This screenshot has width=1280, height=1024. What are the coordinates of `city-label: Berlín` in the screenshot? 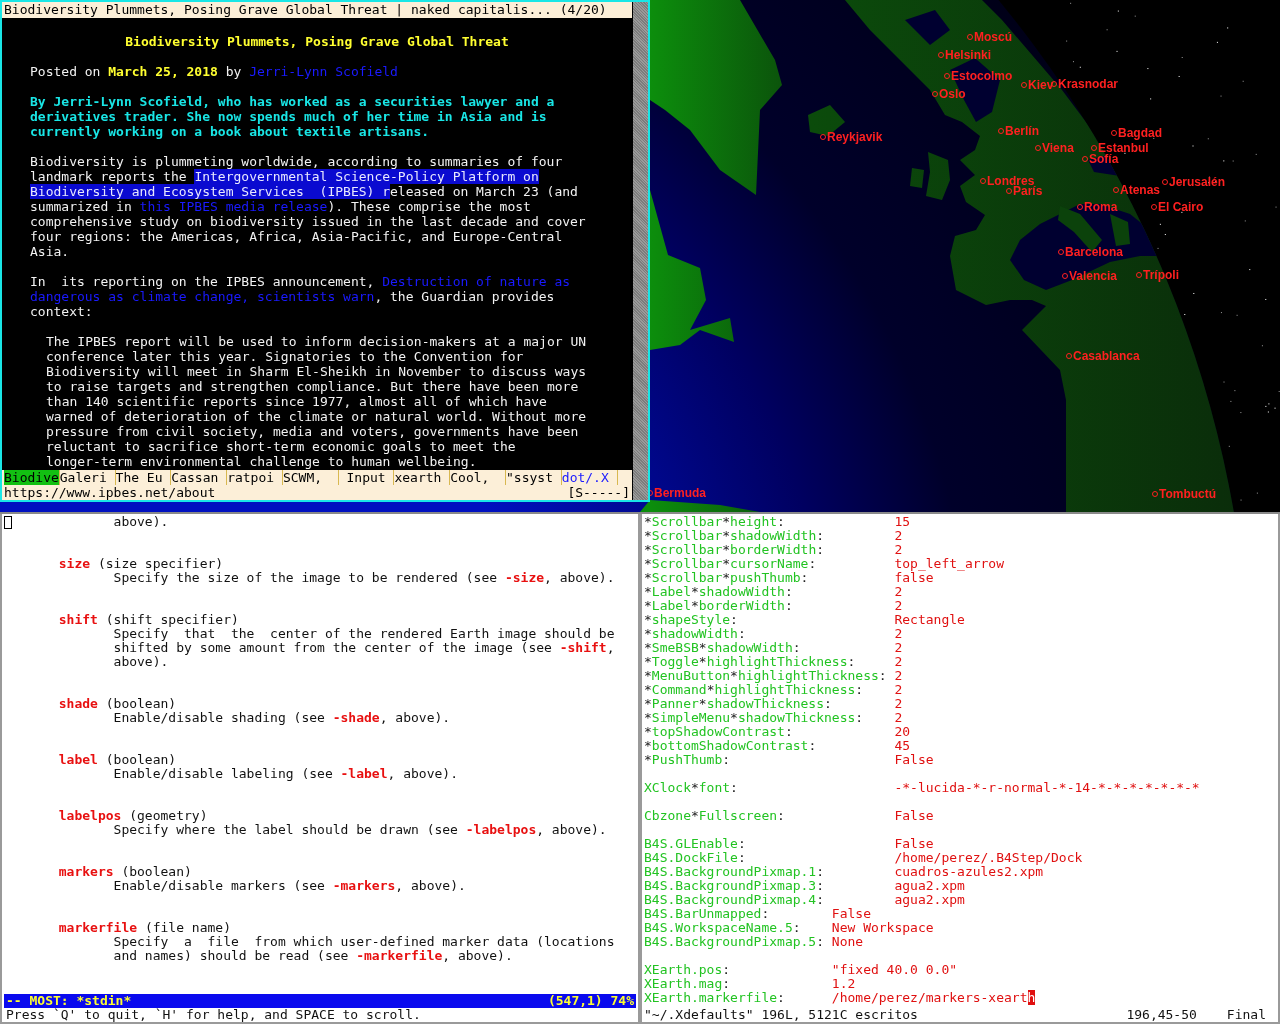 It's located at (1022, 131).